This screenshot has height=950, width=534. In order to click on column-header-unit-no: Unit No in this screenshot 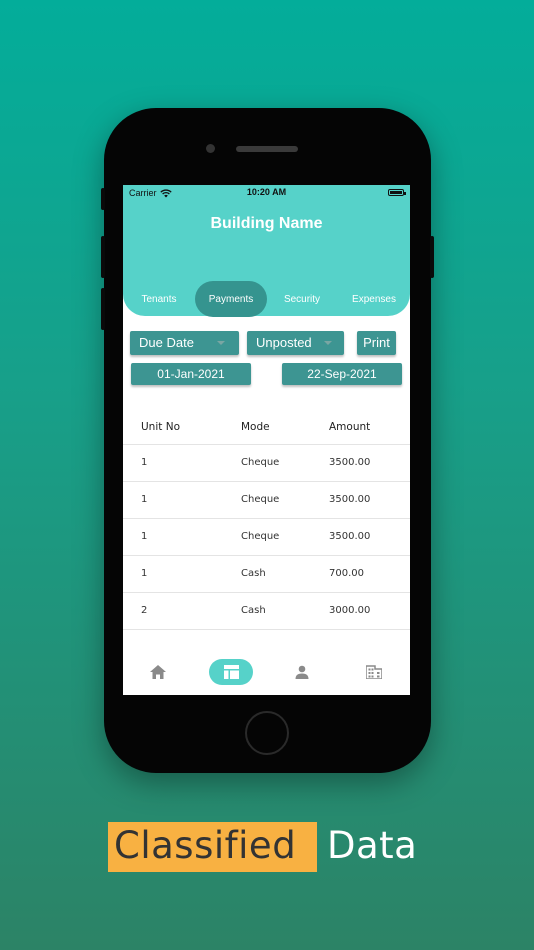, I will do `click(160, 427)`.